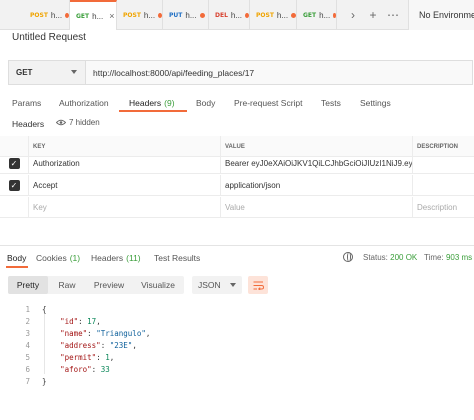  I want to click on json-value: 33, so click(105, 369).